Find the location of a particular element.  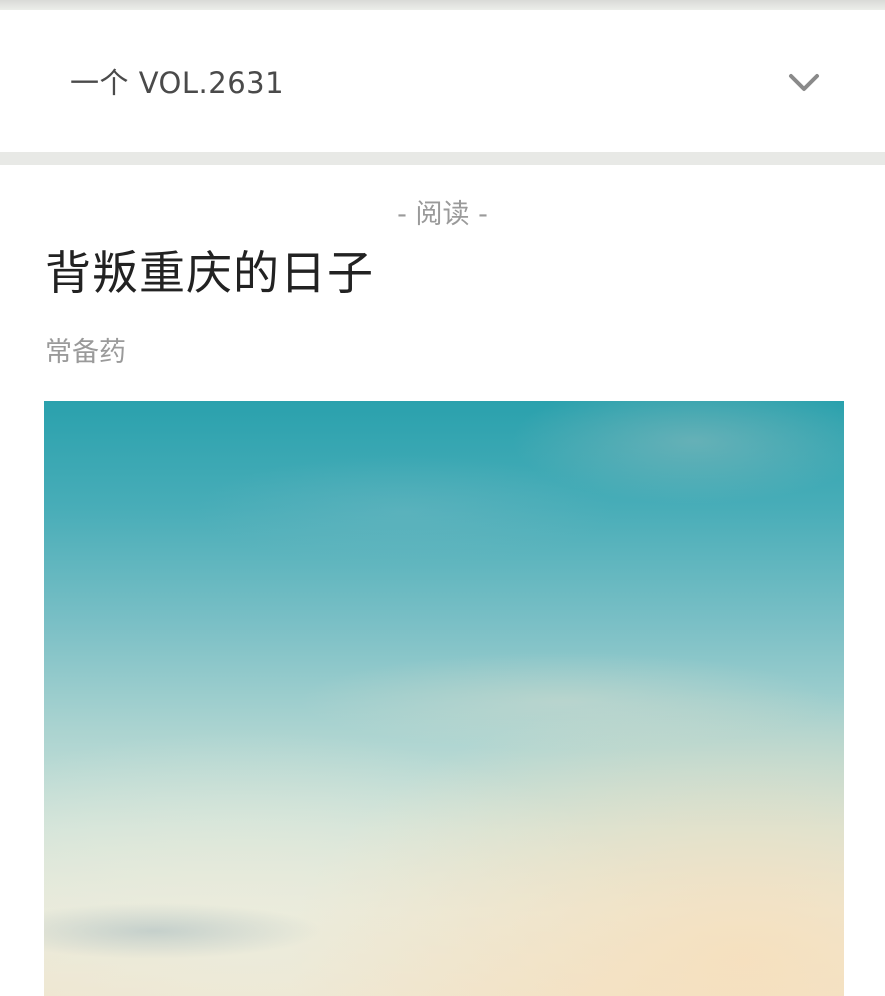

volume-header: 一个 VOL.2631 is located at coordinates (442, 81).